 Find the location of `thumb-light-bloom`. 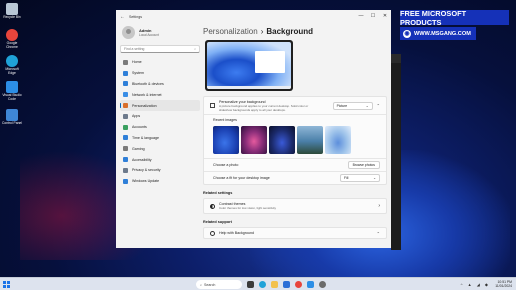

thumb-light-bloom is located at coordinates (338, 140).